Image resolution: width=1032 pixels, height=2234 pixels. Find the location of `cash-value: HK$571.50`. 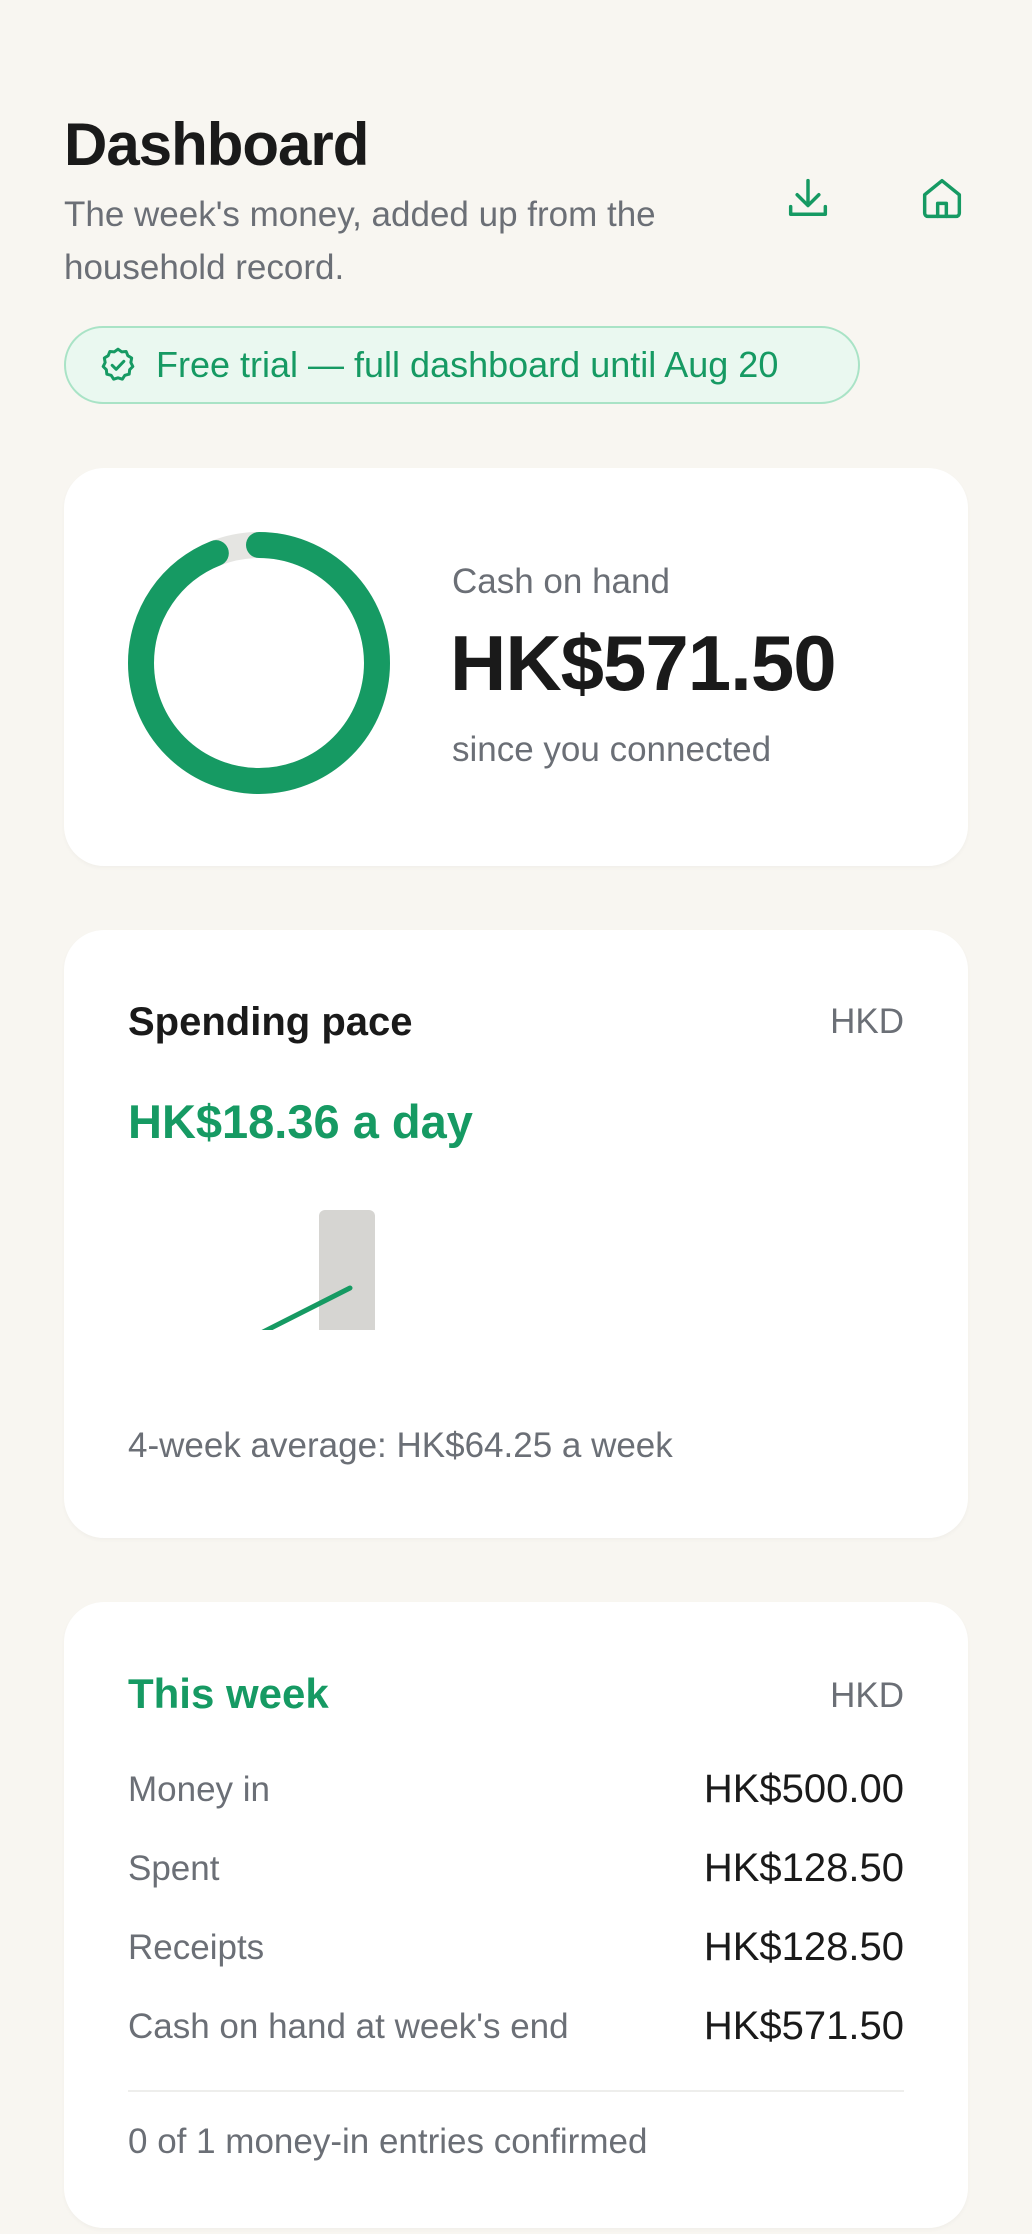

cash-value: HK$571.50 is located at coordinates (643, 663).